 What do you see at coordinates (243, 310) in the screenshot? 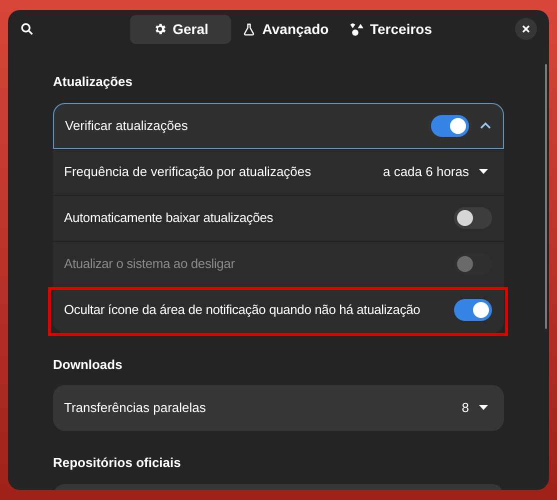
I see `row-label: Ocultar ícone da área de notificação quando não há atualização` at bounding box center [243, 310].